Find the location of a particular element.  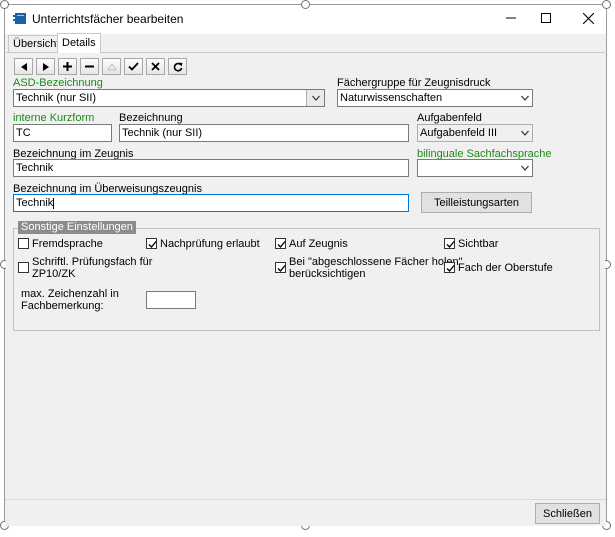

maximize-button is located at coordinates (546, 18).